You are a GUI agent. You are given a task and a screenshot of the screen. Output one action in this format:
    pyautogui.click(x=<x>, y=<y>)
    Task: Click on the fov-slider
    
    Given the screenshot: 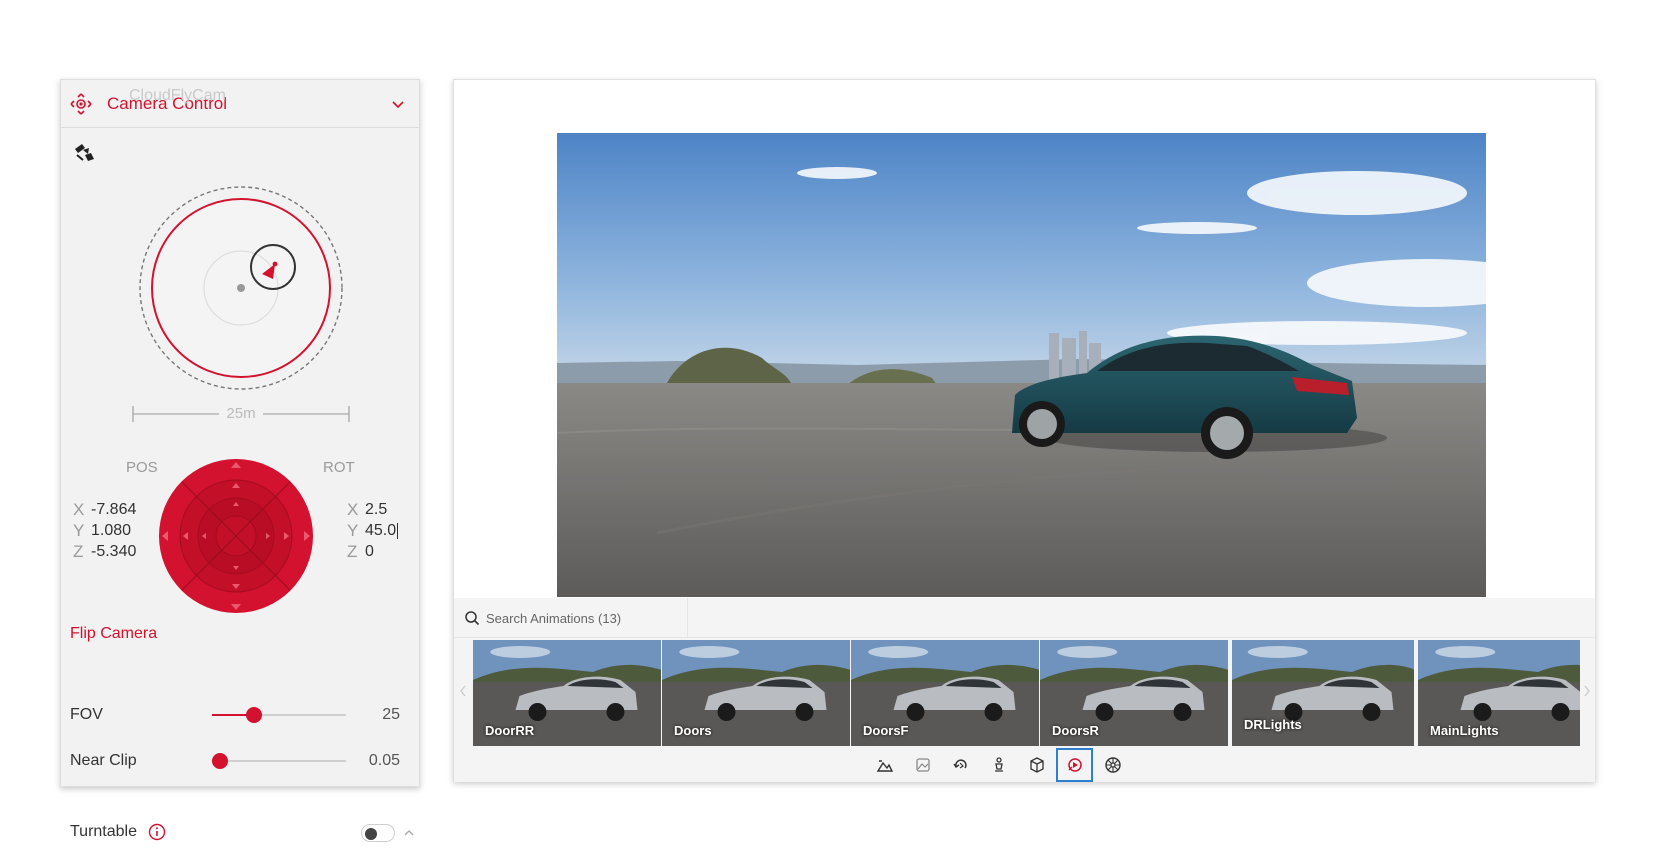 What is the action you would take?
    pyautogui.click(x=279, y=715)
    